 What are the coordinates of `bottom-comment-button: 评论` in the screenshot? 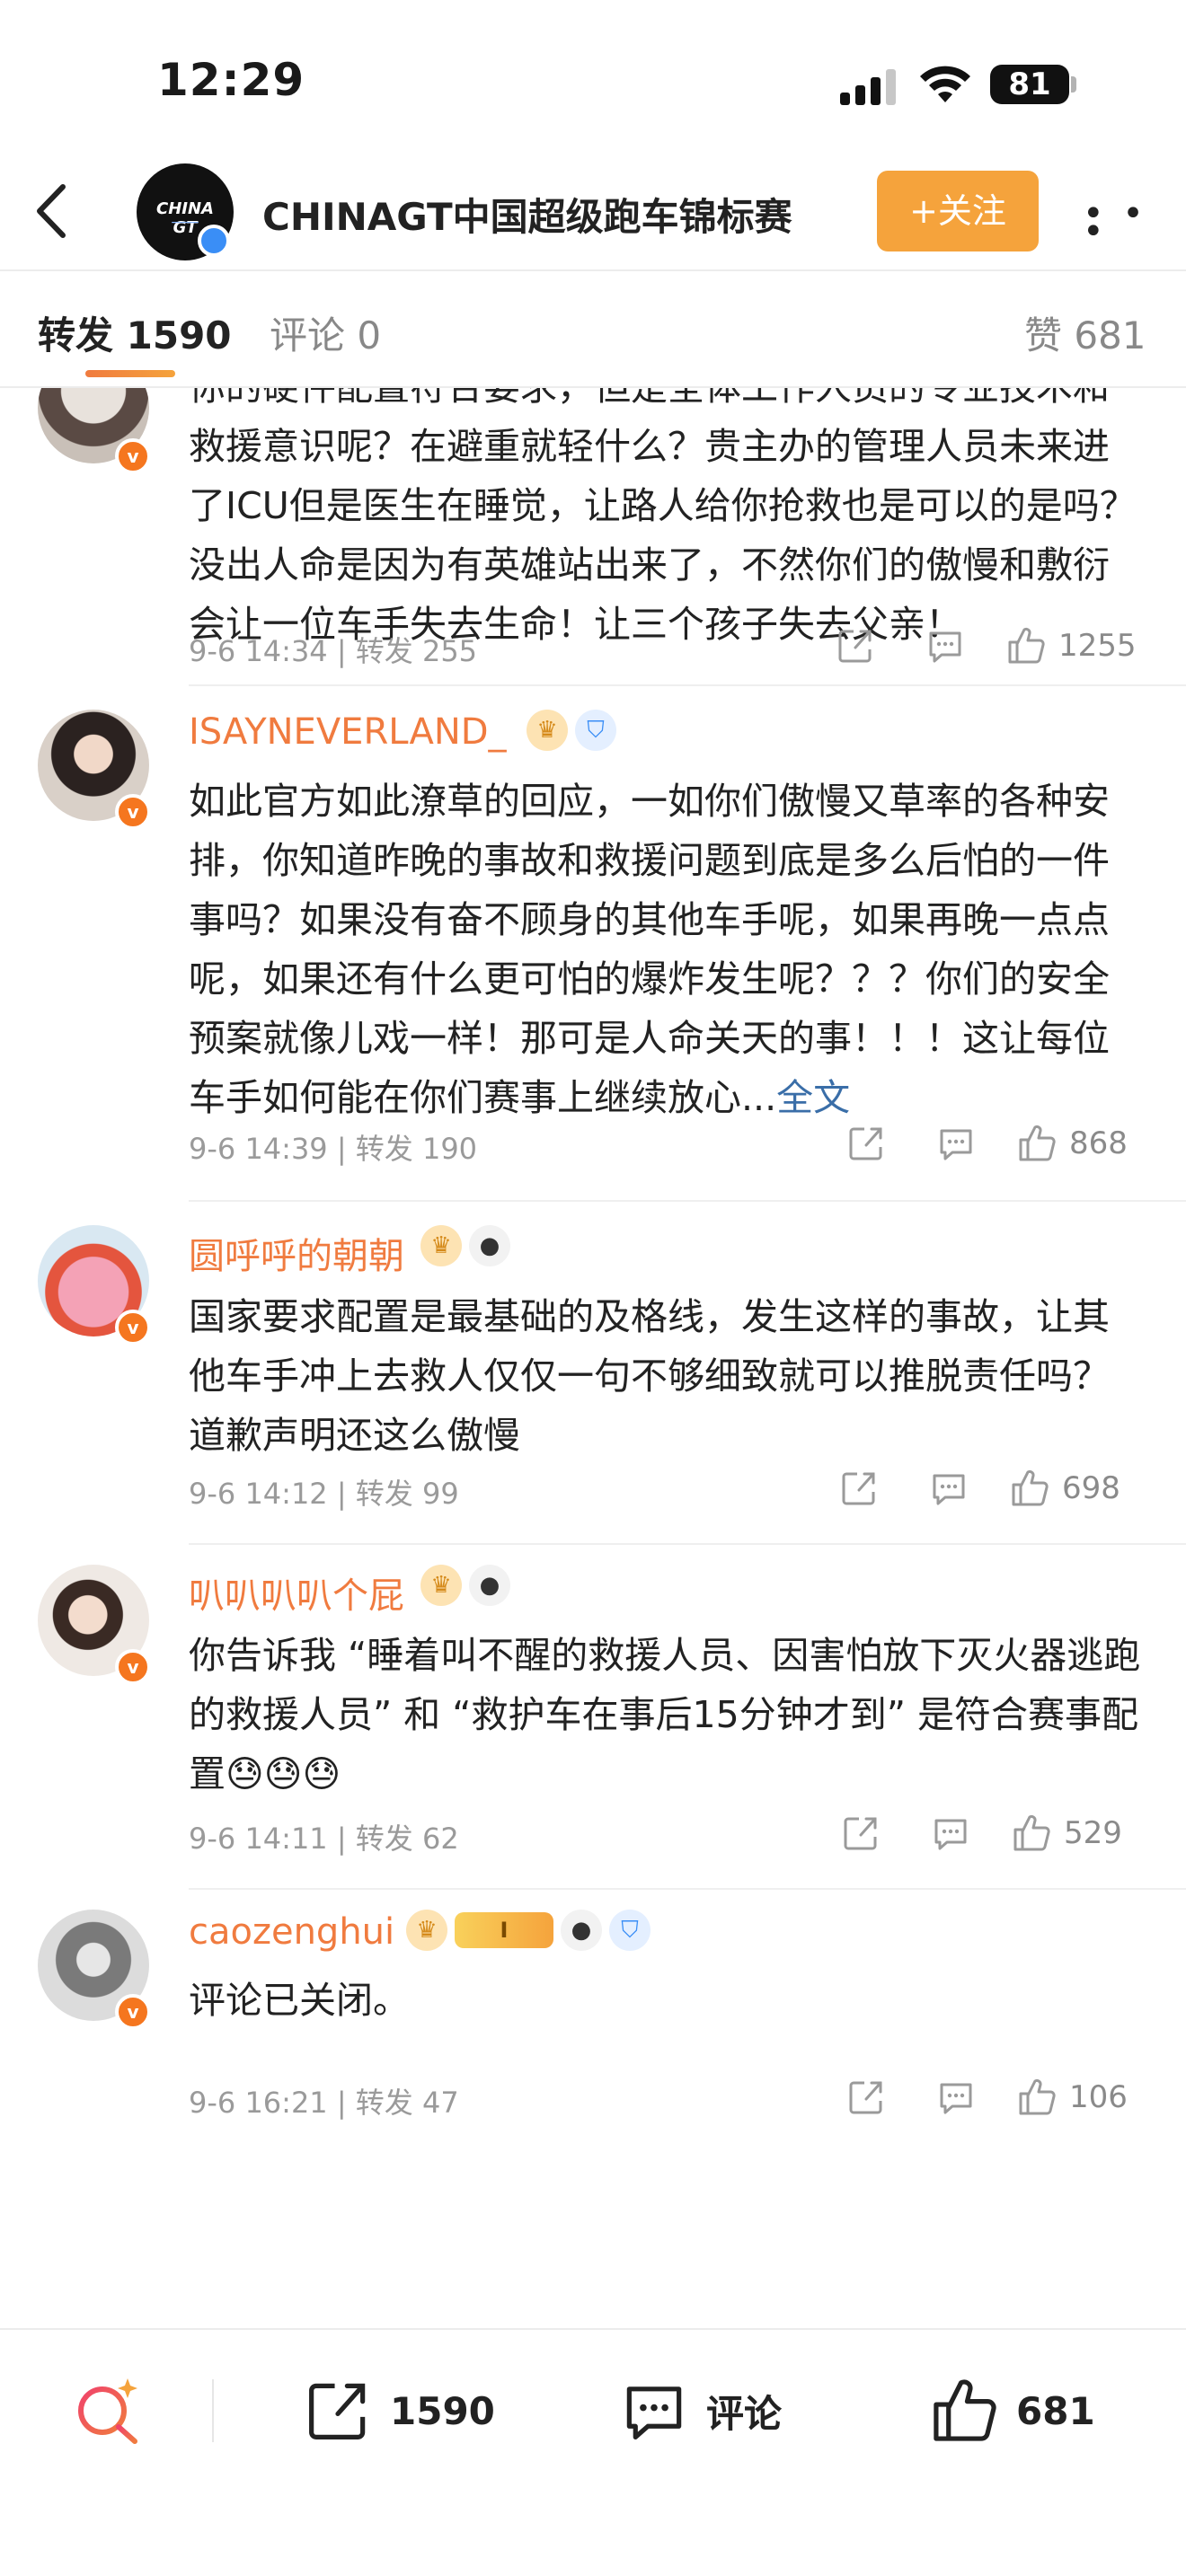 It's located at (701, 2411).